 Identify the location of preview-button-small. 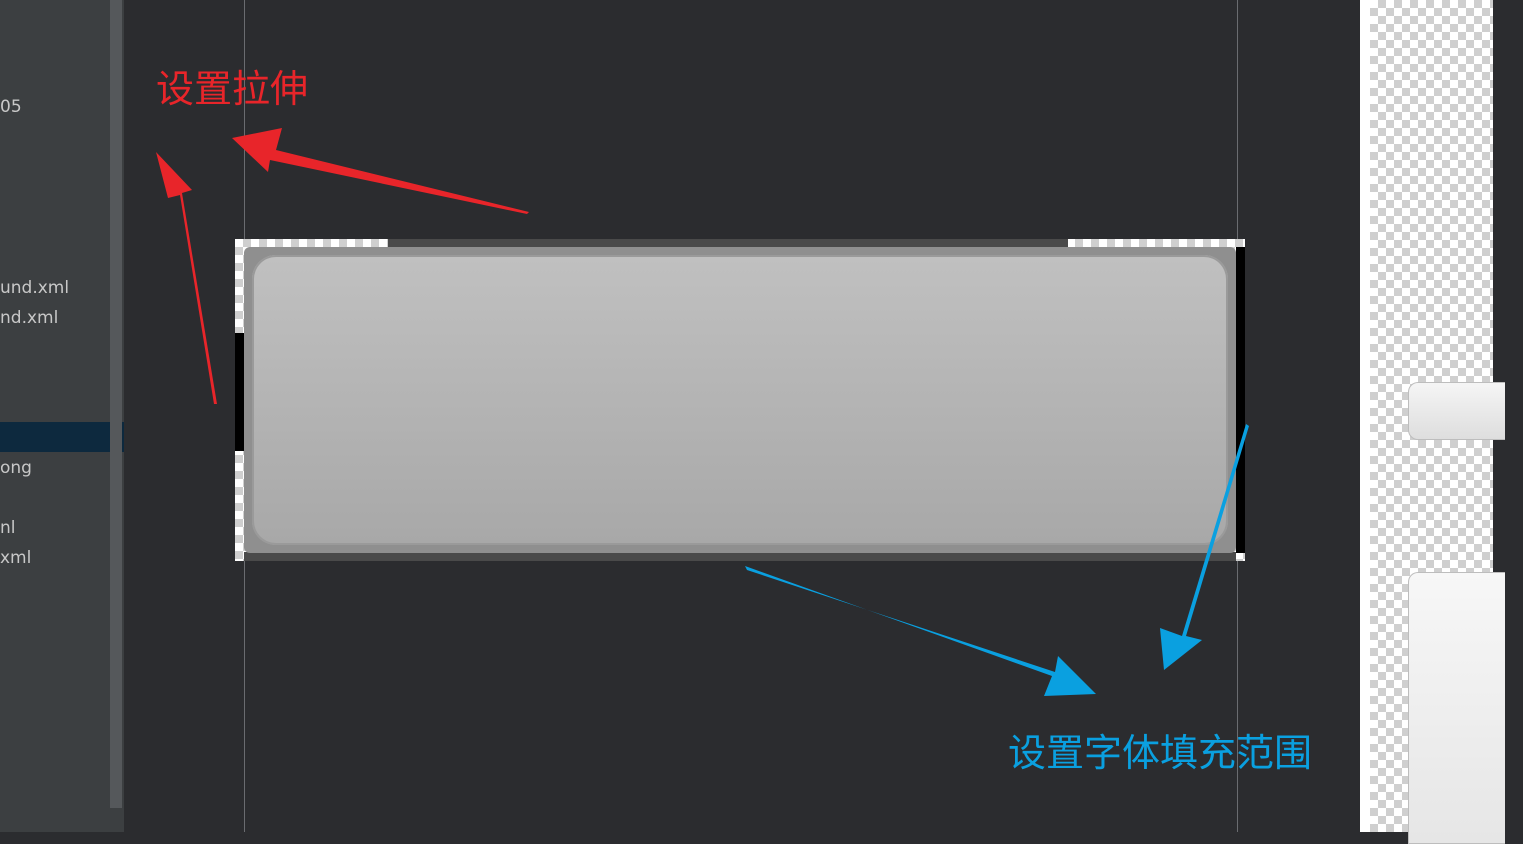
(1456, 411).